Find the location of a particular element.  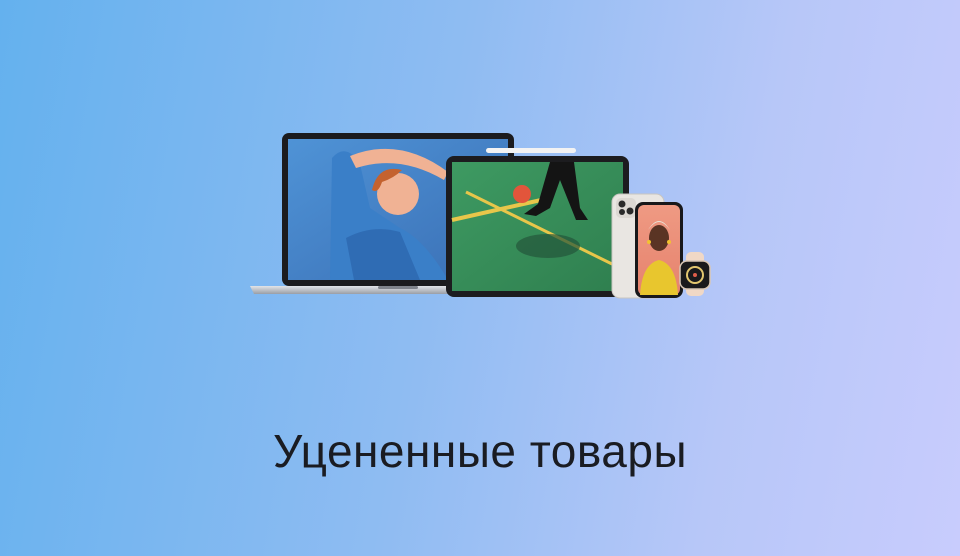

watch-icon is located at coordinates (695, 274).